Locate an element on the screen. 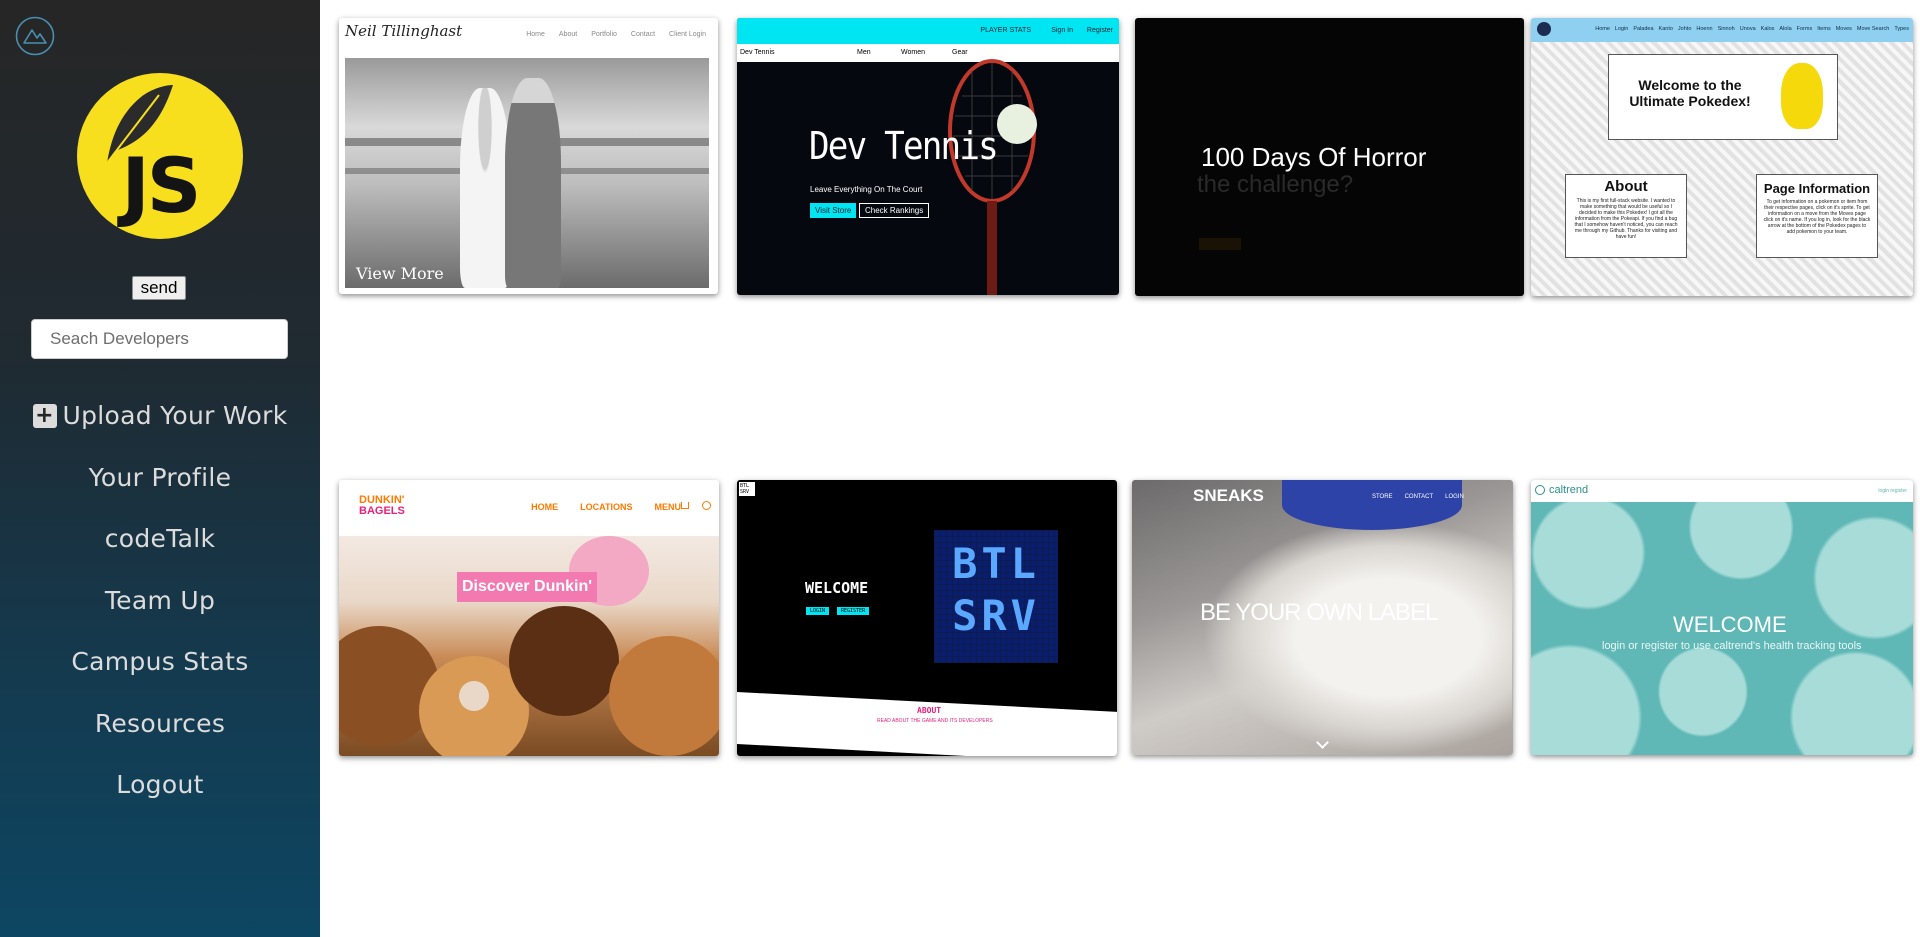 This screenshot has width=1920, height=937. send-button: send is located at coordinates (159, 288).